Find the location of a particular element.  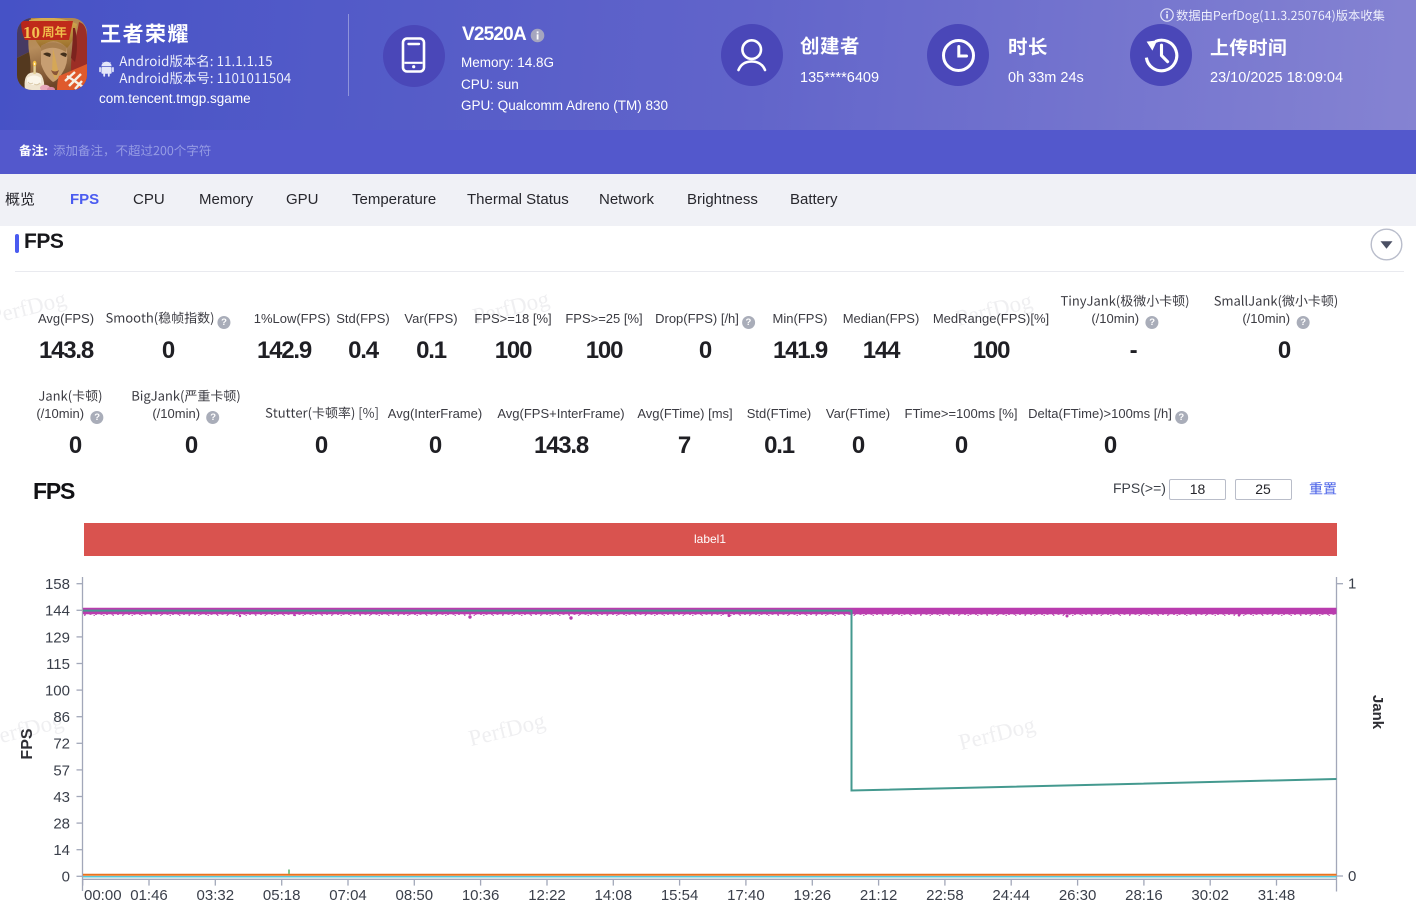

svg-text: 1 is located at coordinates (1352, 584).